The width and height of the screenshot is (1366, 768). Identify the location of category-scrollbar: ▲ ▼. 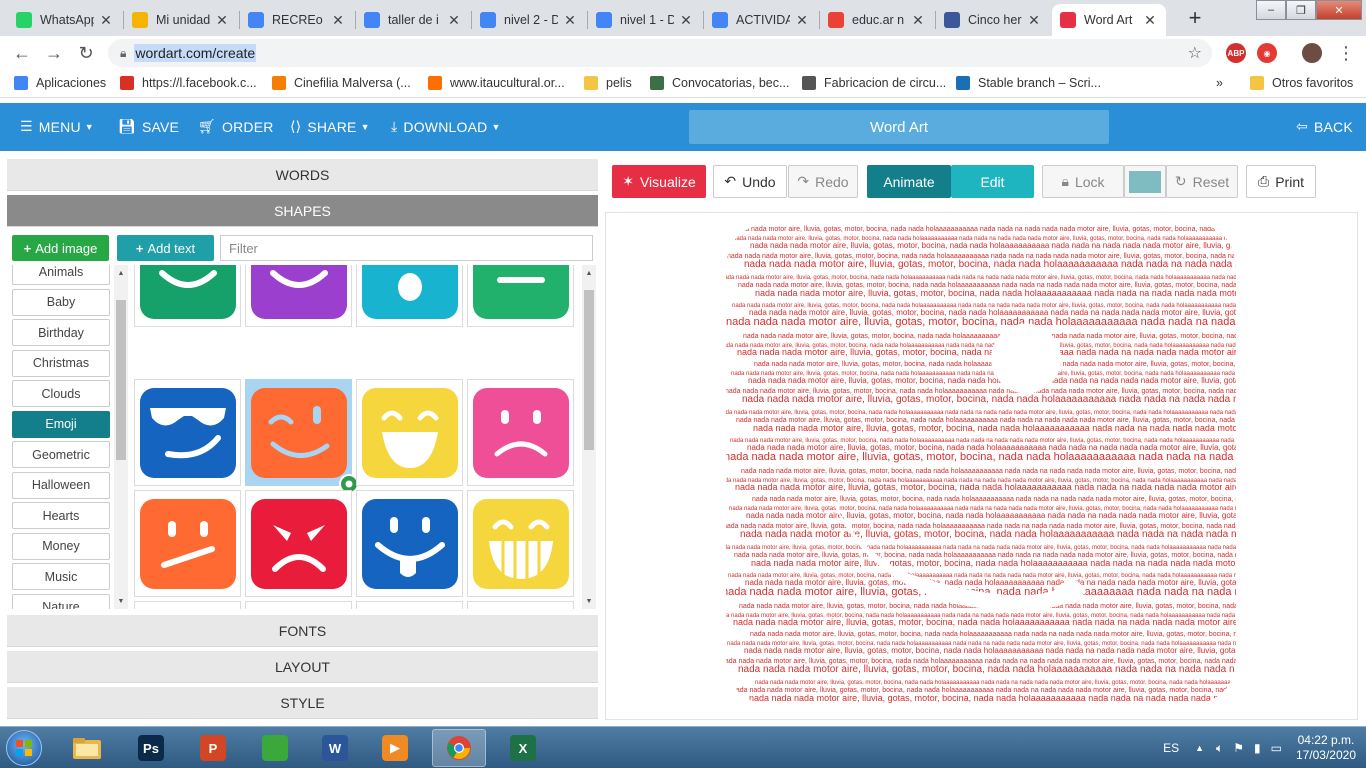
(121, 437).